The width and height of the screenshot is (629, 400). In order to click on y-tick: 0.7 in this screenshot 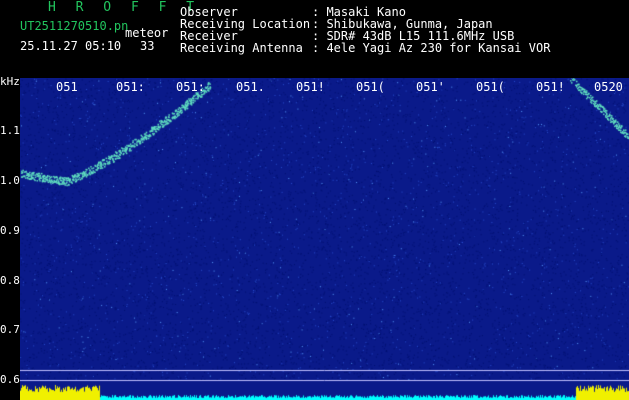, I will do `click(10, 329)`.